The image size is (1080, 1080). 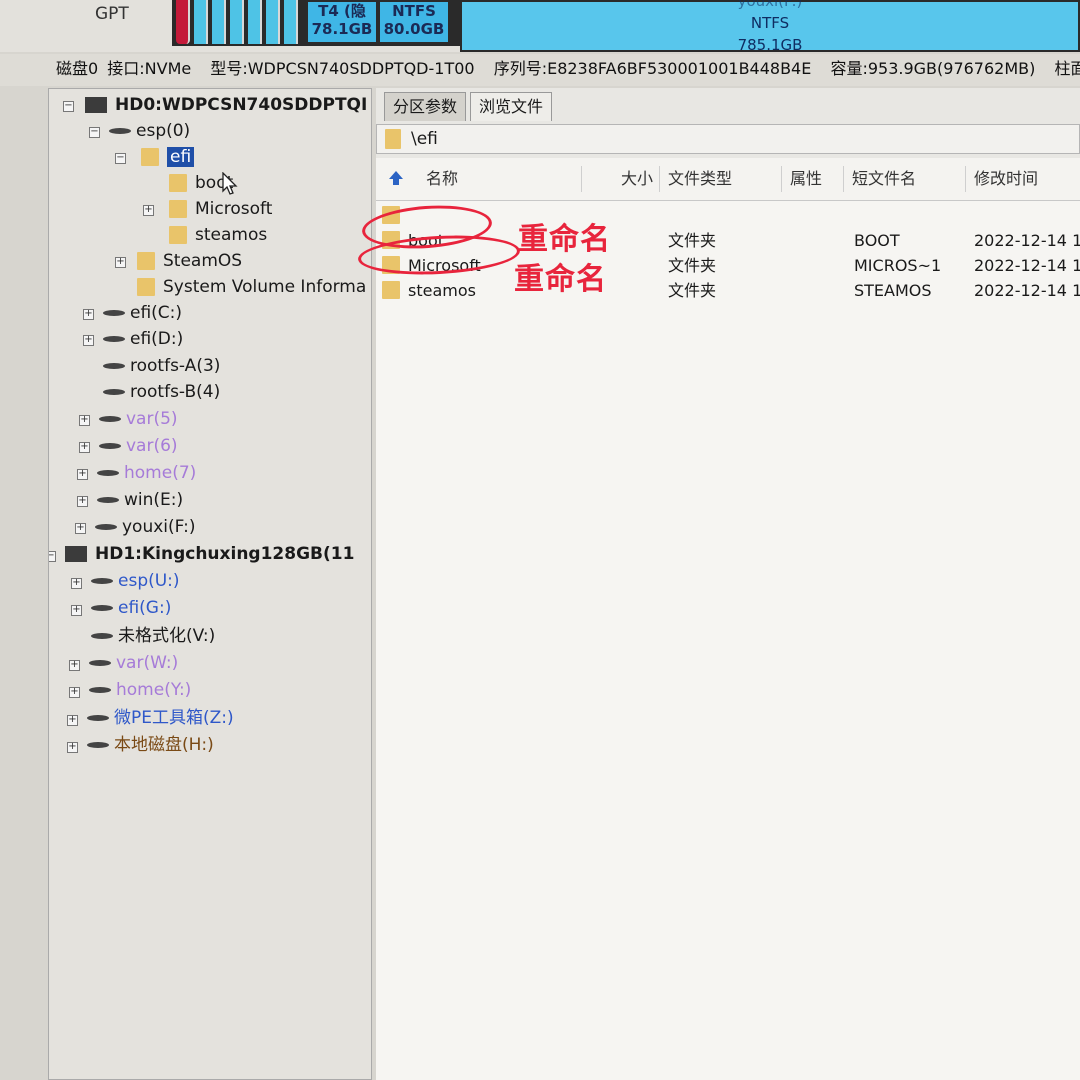 I want to click on column-short-name: 短文件名, so click(x=906, y=179).